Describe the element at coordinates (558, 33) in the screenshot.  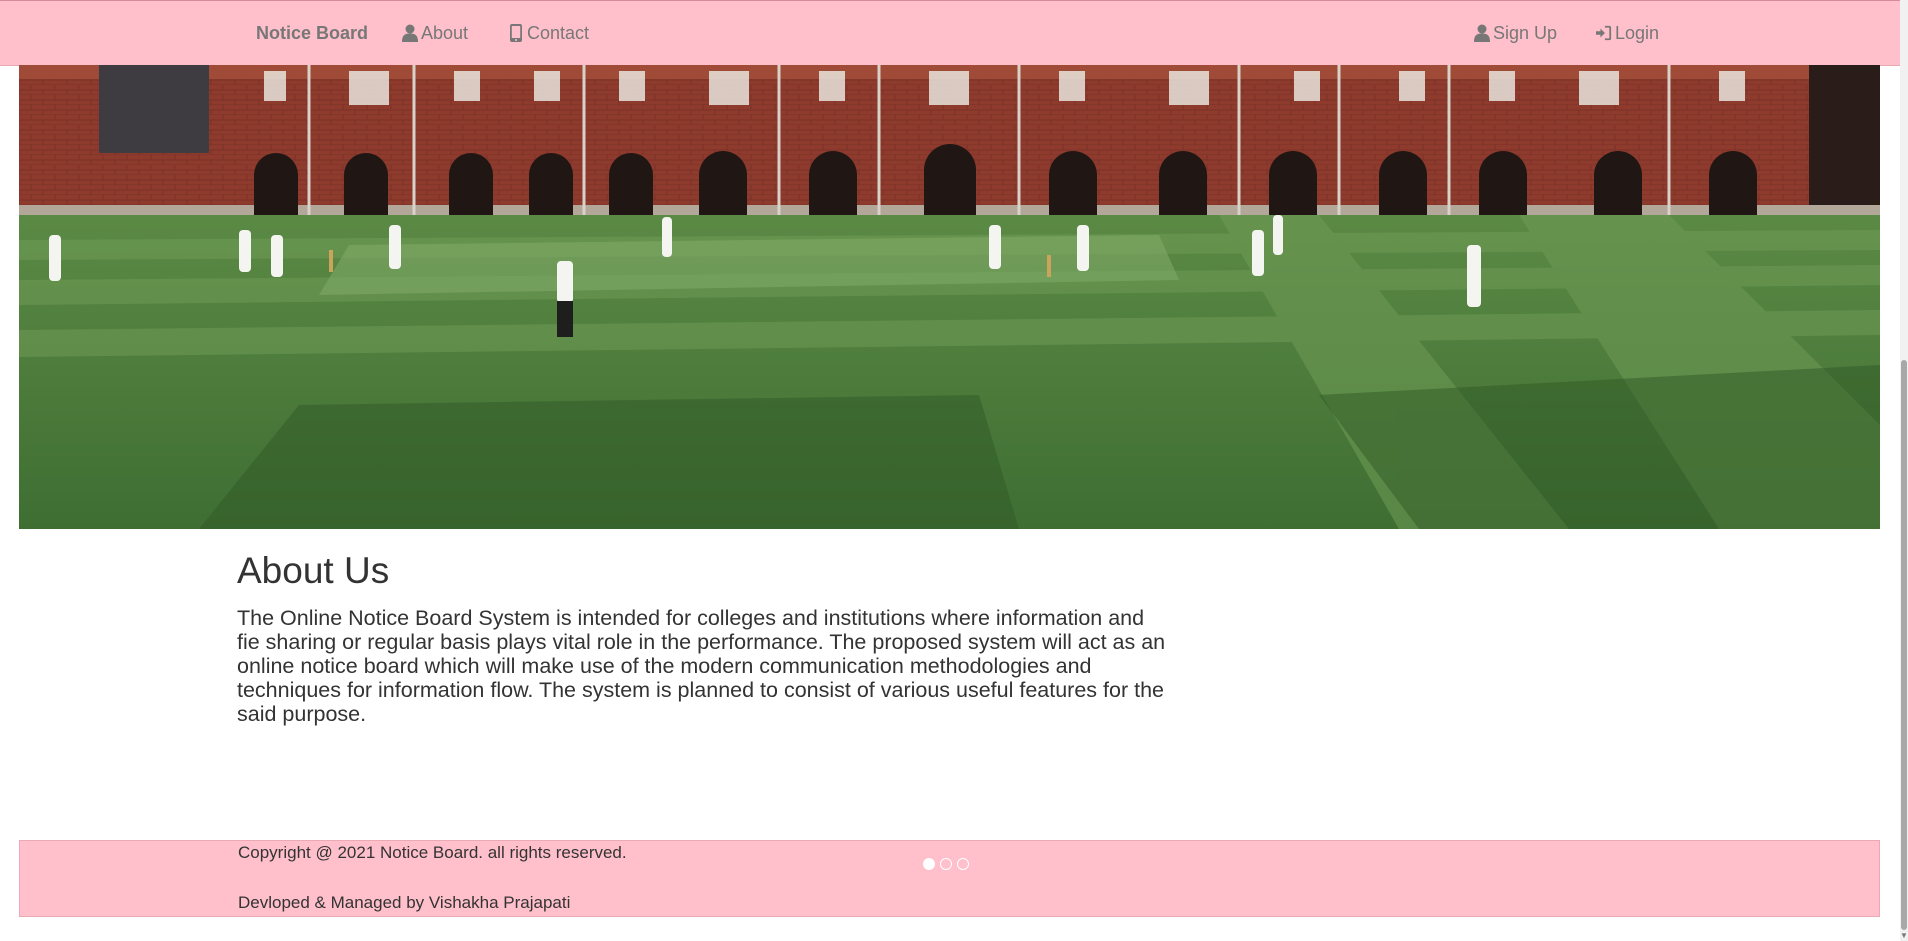
I see `nav-contact-label: Contact` at that location.